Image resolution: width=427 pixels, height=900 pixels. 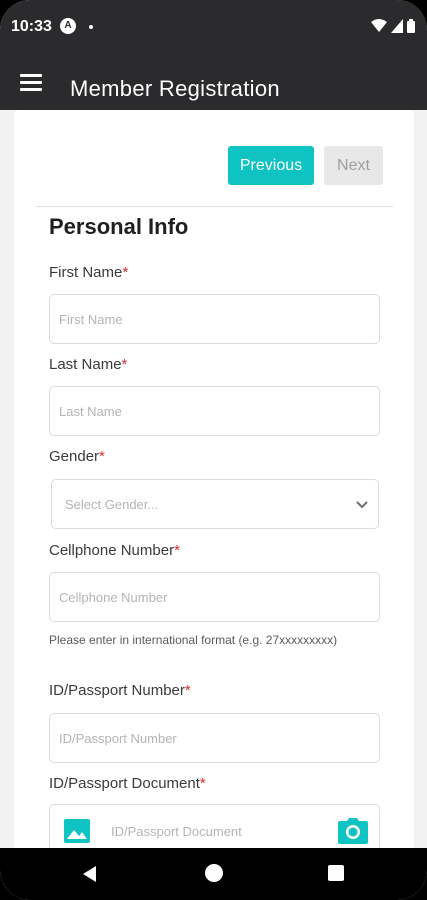 What do you see at coordinates (31, 26) in the screenshot?
I see `status-time: 10:33` at bounding box center [31, 26].